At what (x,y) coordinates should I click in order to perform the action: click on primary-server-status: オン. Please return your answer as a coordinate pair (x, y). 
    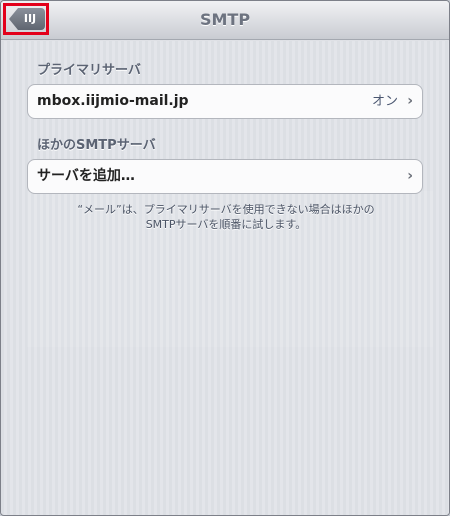
    Looking at the image, I should click on (384, 101).